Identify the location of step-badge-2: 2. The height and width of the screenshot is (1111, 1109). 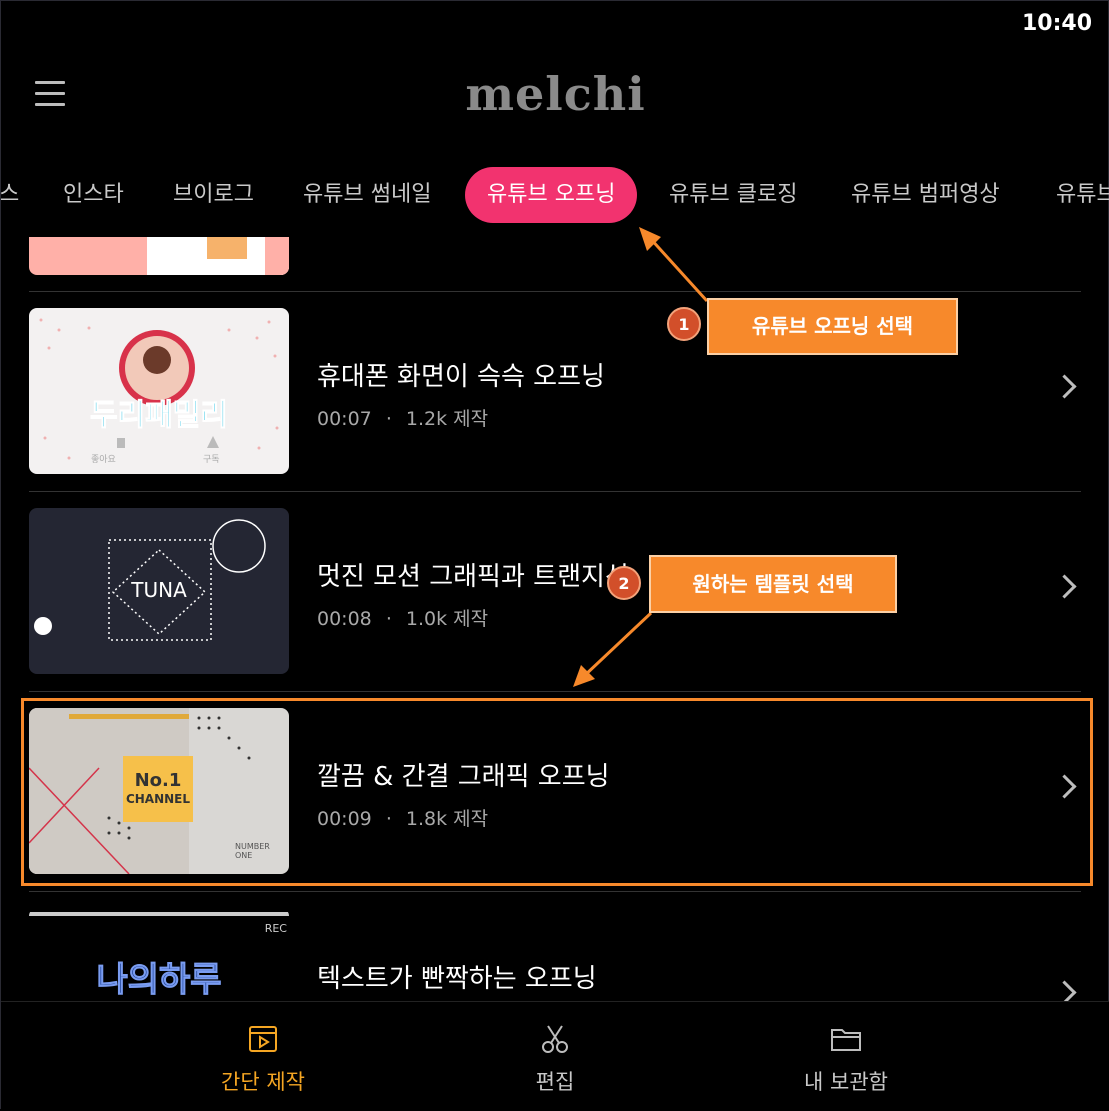
(624, 583).